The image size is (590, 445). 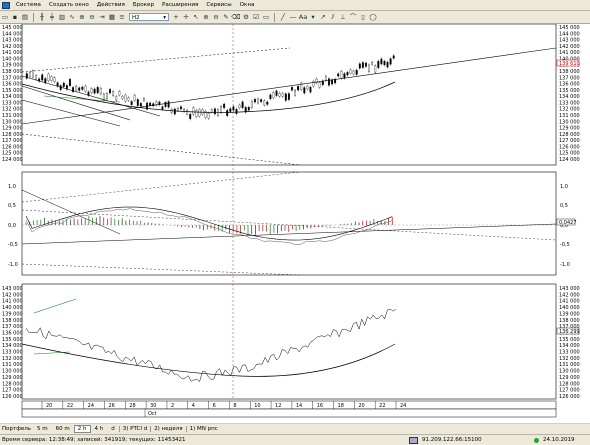 I want to click on lower-tick-right: 142 000, so click(x=569, y=295).